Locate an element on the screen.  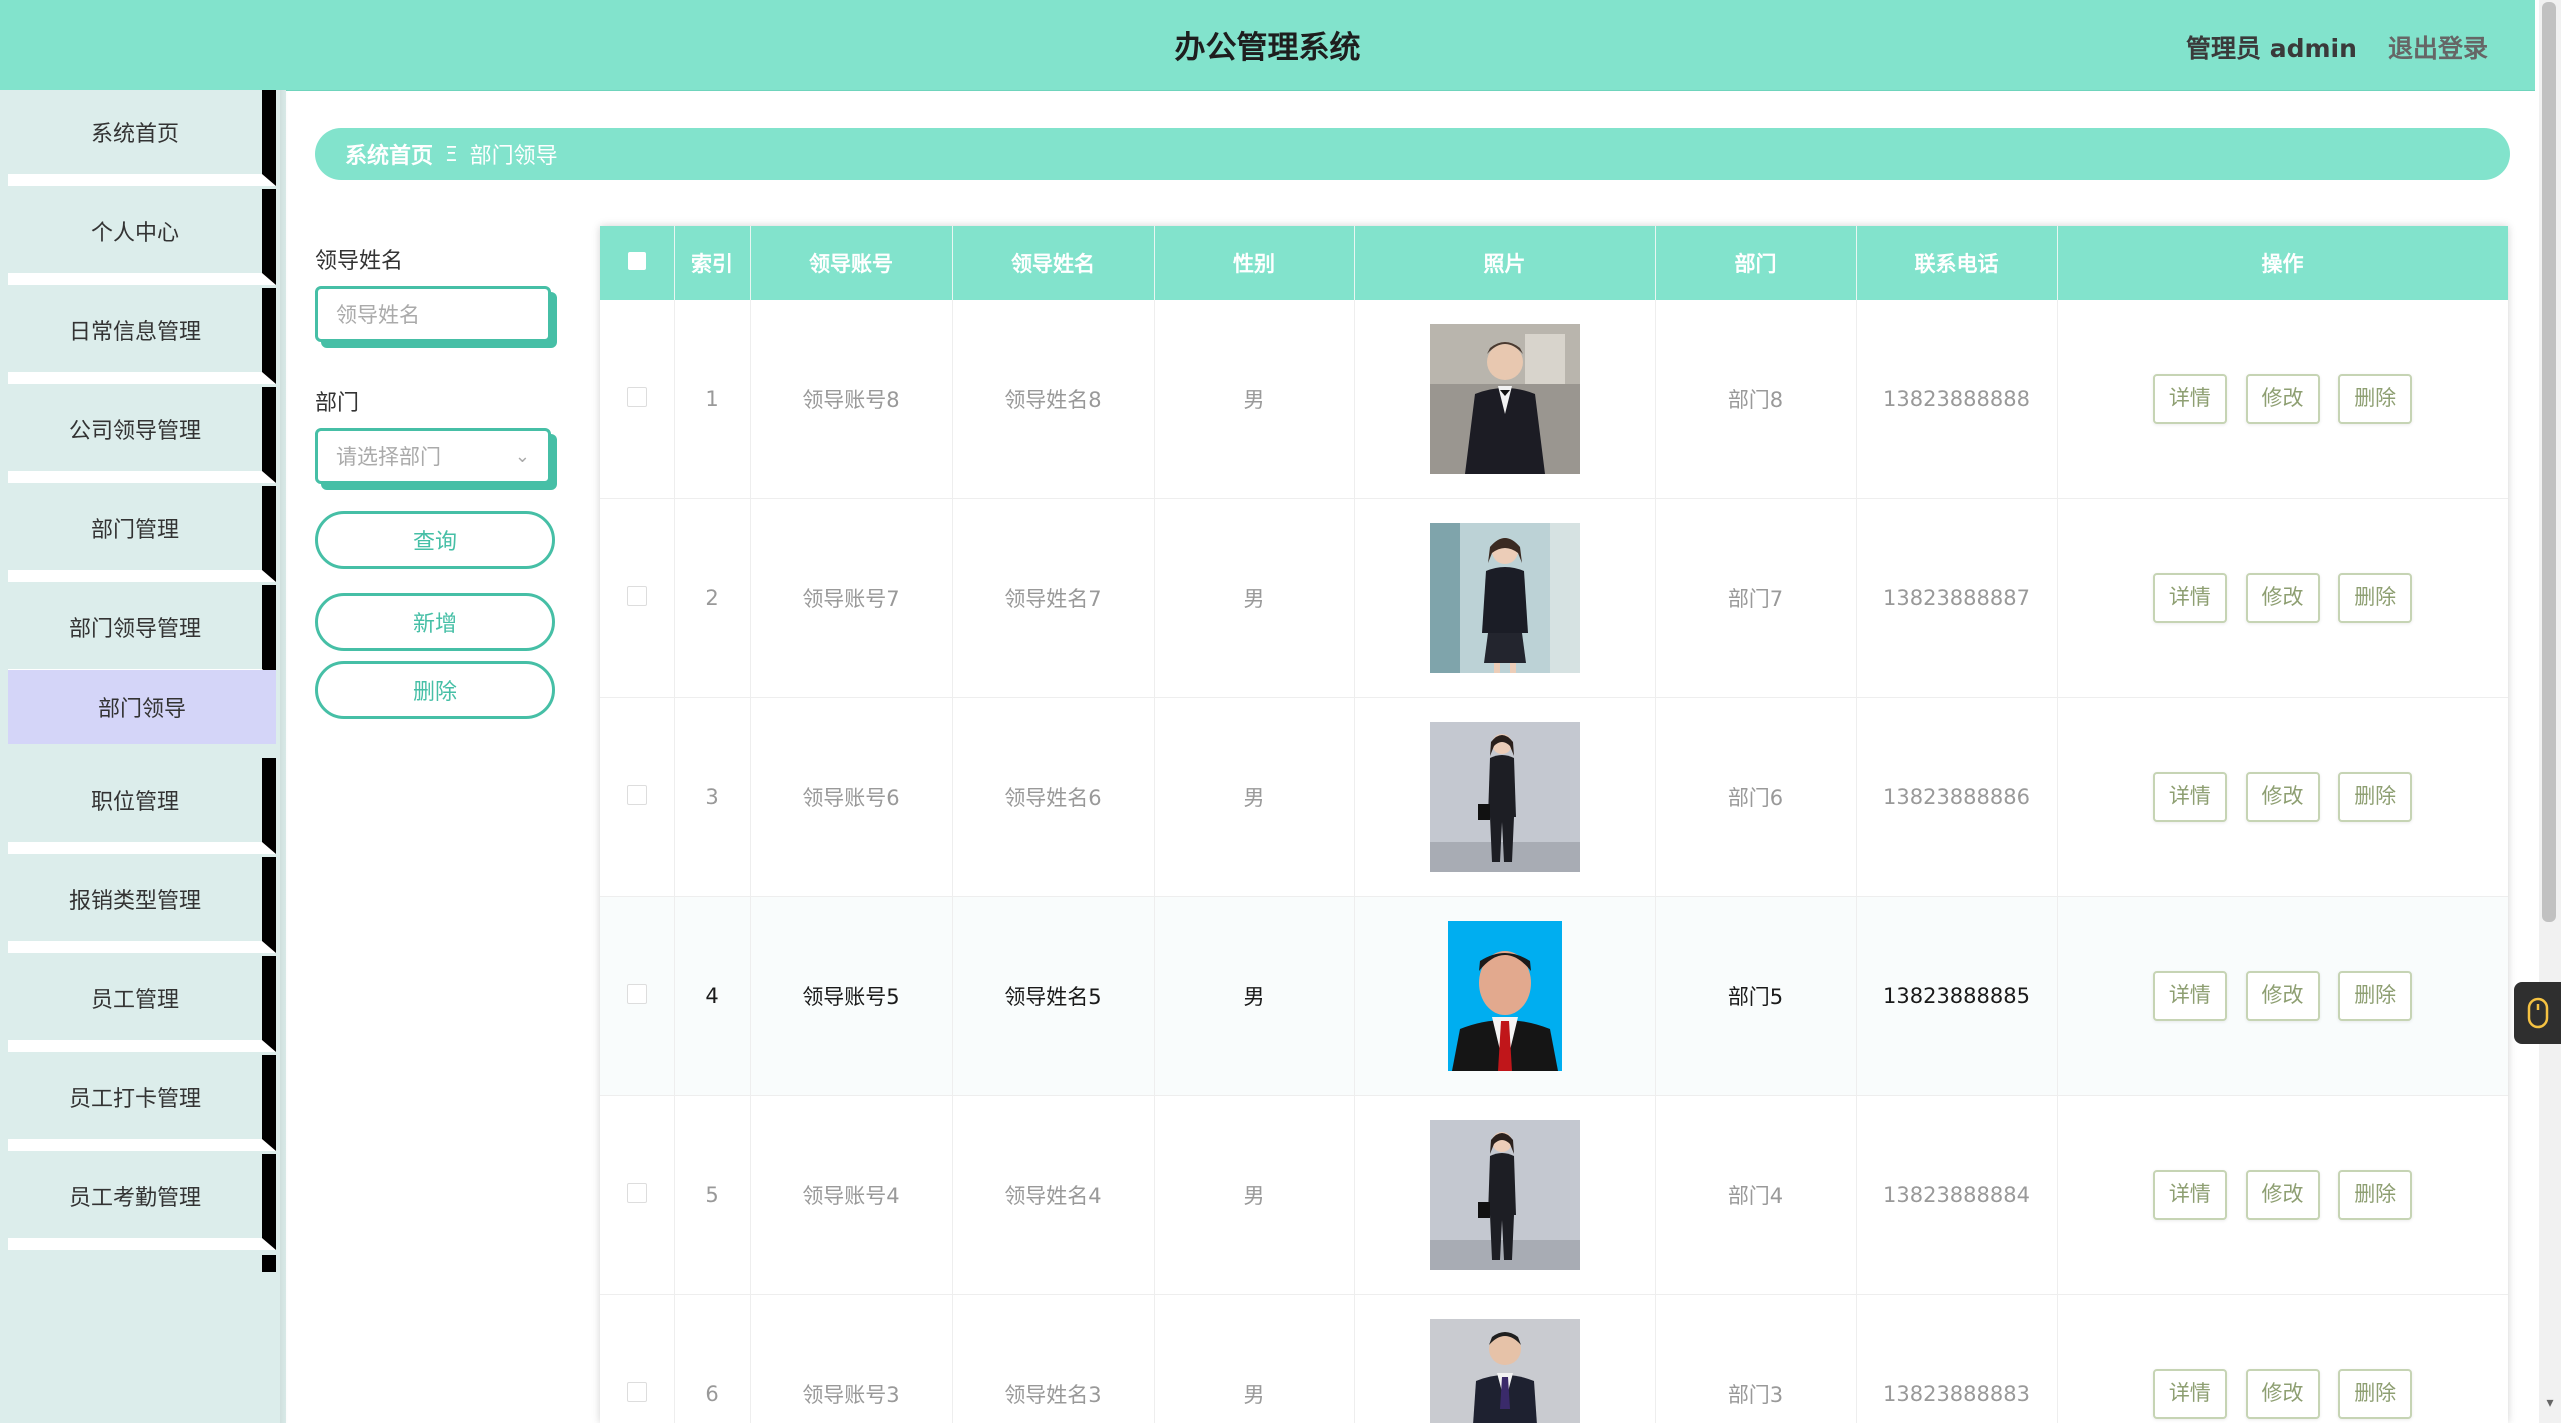
sidebar-item-daily-info: 日常信息管理 is located at coordinates (142, 336).